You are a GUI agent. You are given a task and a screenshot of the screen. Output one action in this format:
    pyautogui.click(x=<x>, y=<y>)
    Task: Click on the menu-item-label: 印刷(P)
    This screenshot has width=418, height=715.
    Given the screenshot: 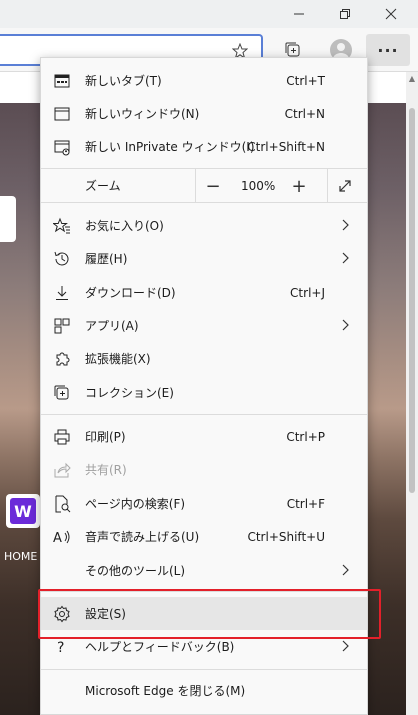 What is the action you would take?
    pyautogui.click(x=105, y=437)
    